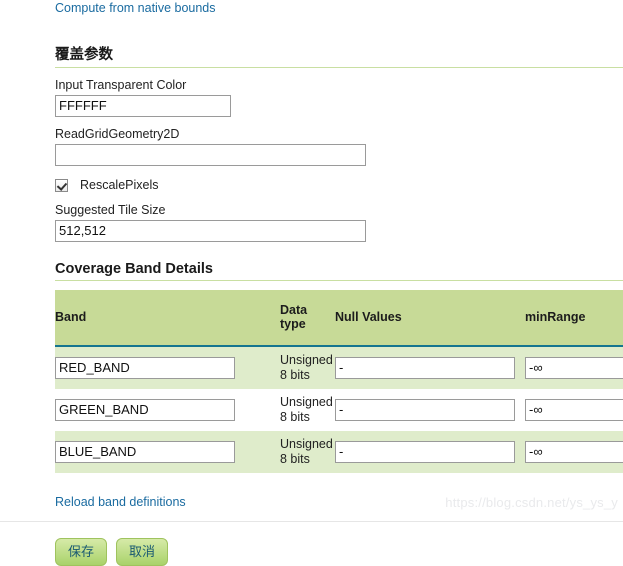 This screenshot has width=623, height=566. What do you see at coordinates (339, 8) in the screenshot?
I see `compute-native-bounds-link-wrap: Compute from native bounds` at bounding box center [339, 8].